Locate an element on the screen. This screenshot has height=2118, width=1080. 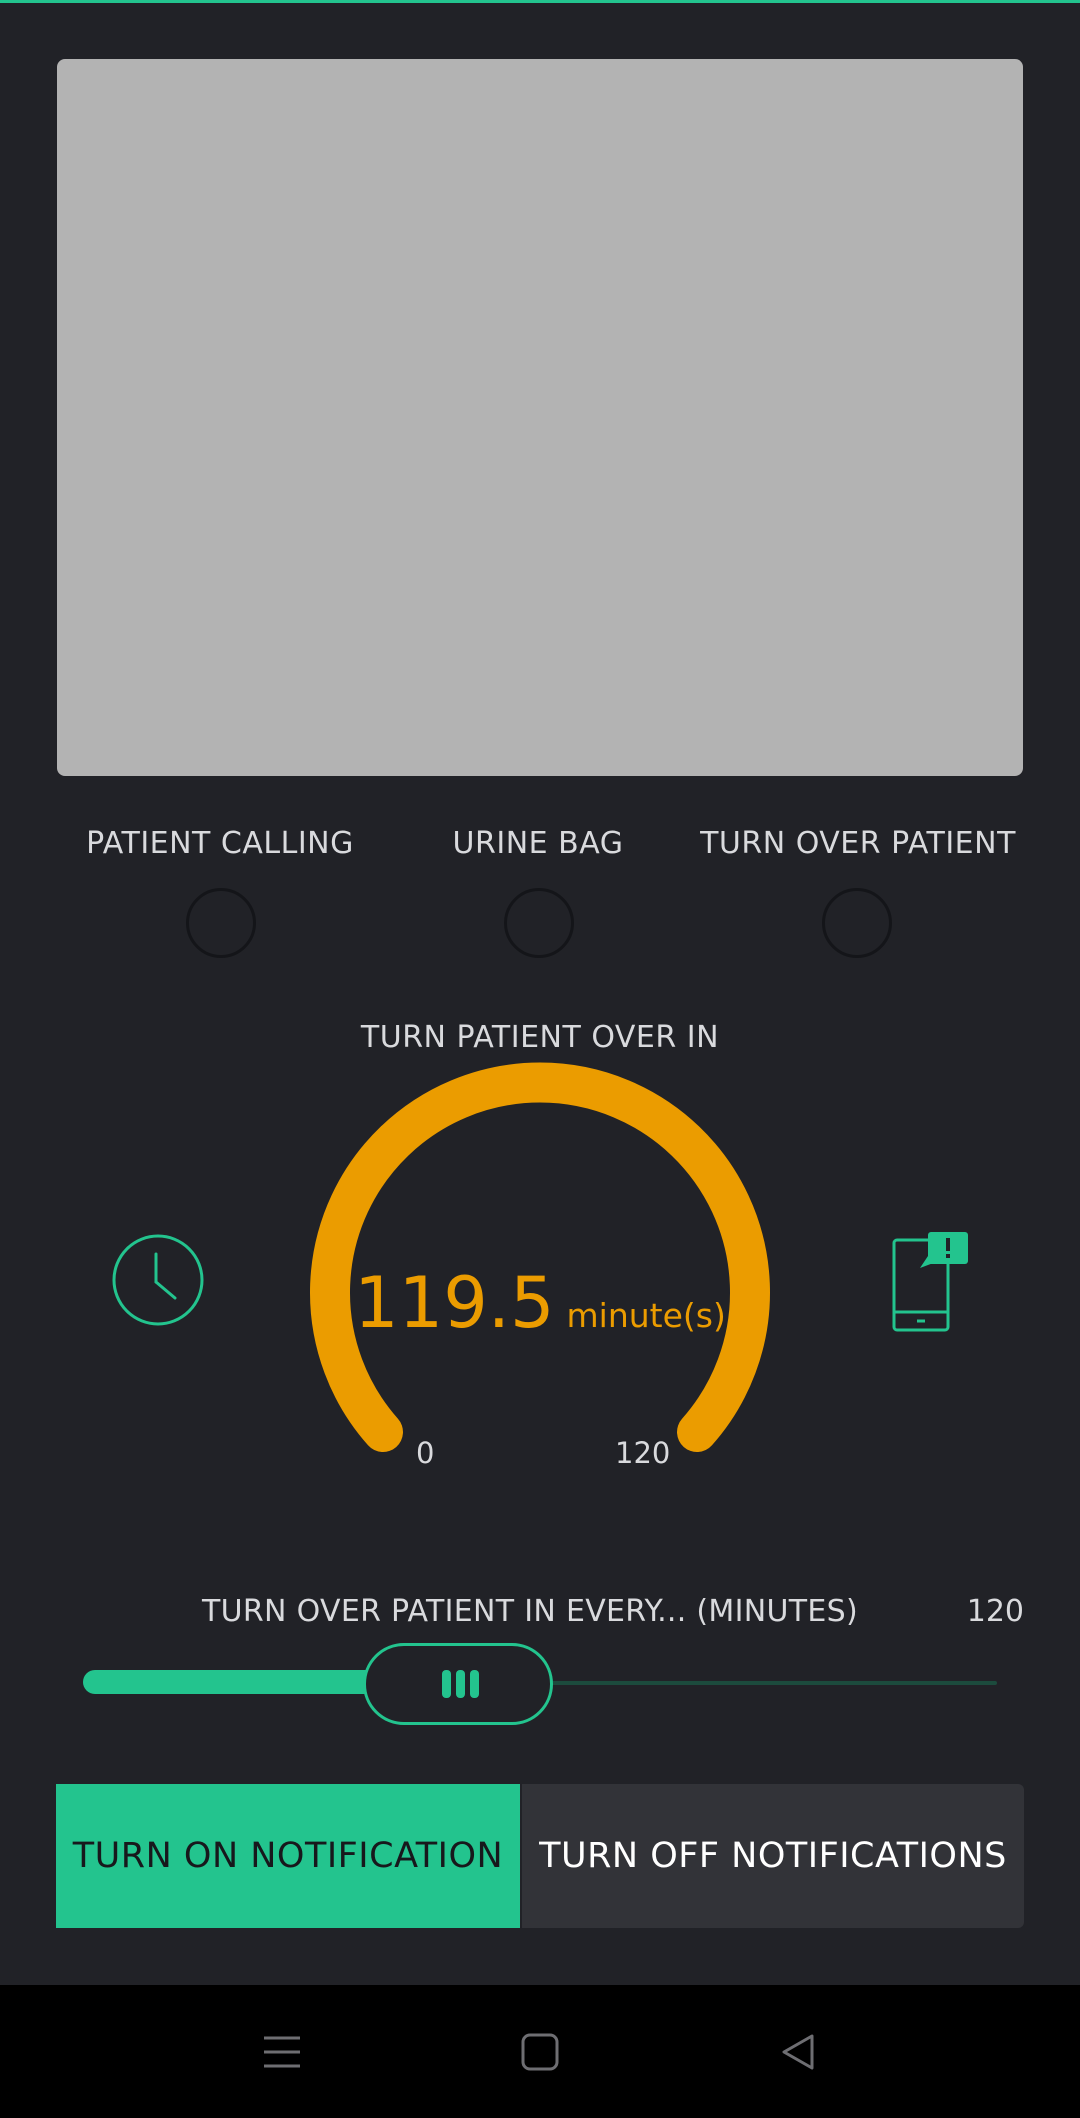
slider-label: TURN OVER PATIENT IN EVERY... (MINUTES) is located at coordinates (530, 1611).